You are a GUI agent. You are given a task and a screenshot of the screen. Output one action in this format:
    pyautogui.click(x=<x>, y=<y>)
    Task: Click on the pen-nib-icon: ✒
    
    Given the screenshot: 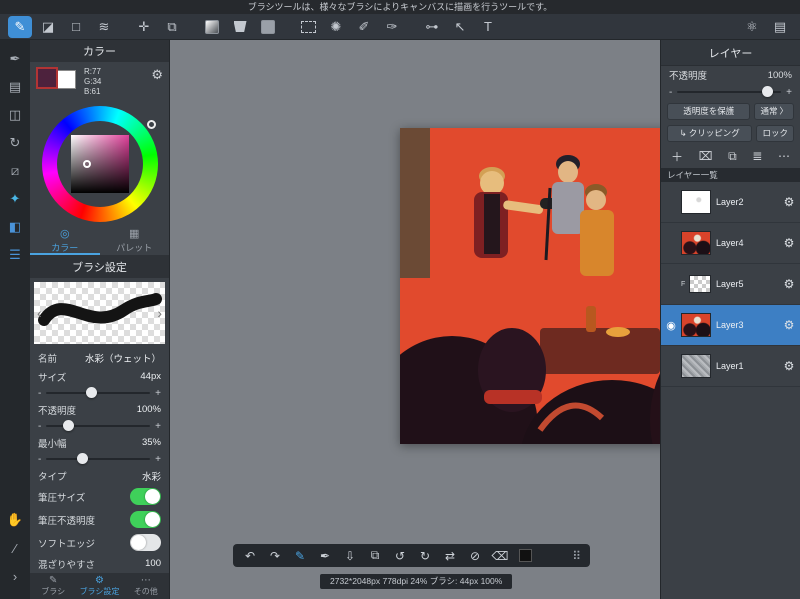 What is the action you would take?
    pyautogui.click(x=15, y=59)
    